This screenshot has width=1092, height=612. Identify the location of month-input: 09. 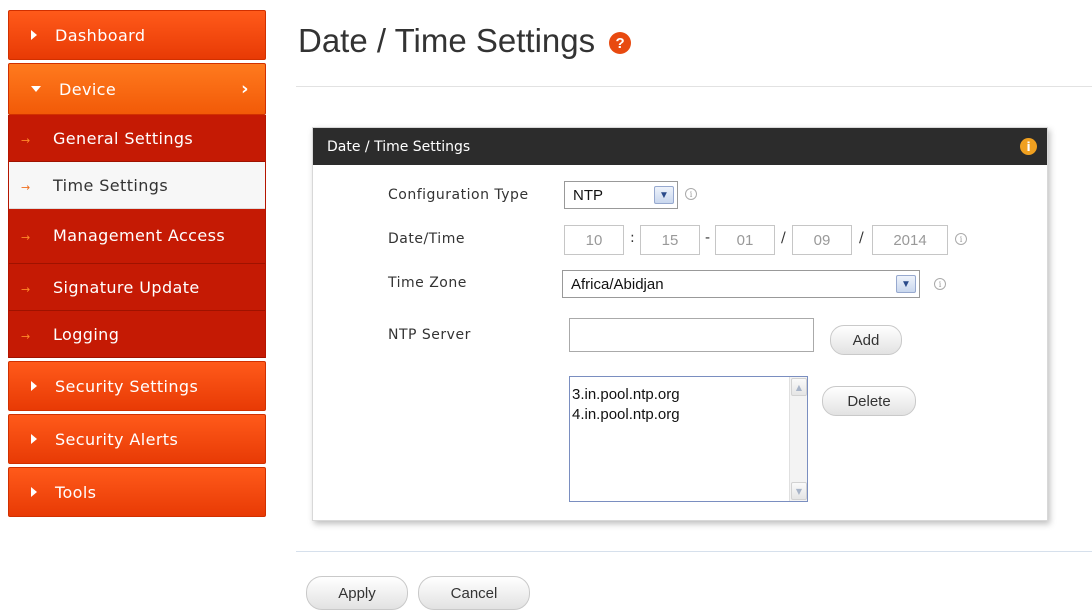
(822, 240).